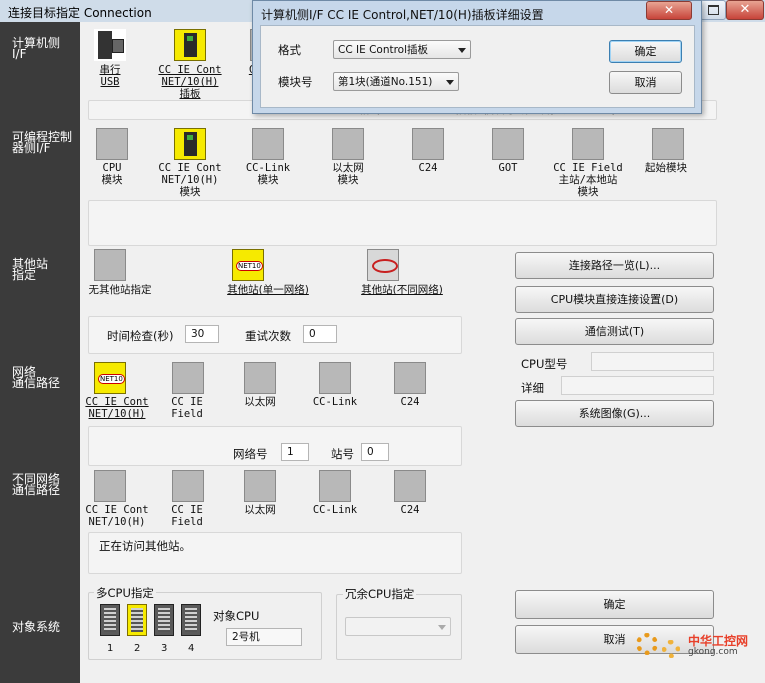  Describe the element at coordinates (268, 336) in the screenshot. I see `retry-label: 重试次数` at that location.